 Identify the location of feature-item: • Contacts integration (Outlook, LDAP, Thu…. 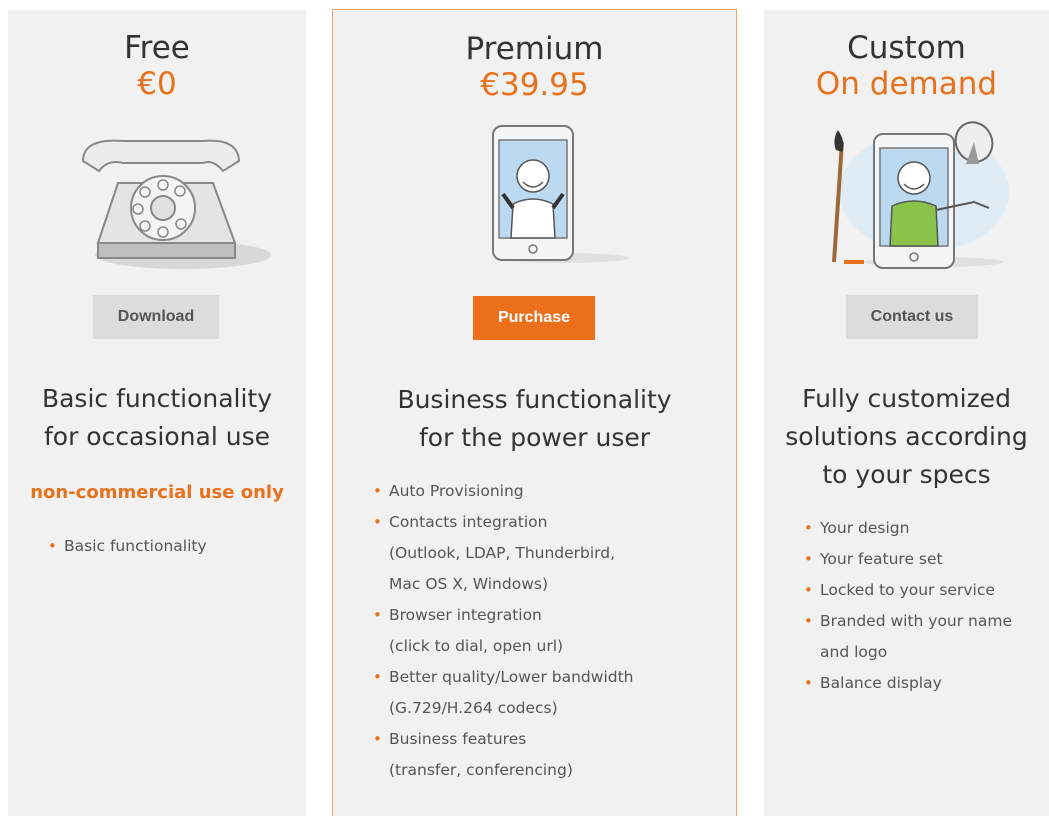
(503, 553).